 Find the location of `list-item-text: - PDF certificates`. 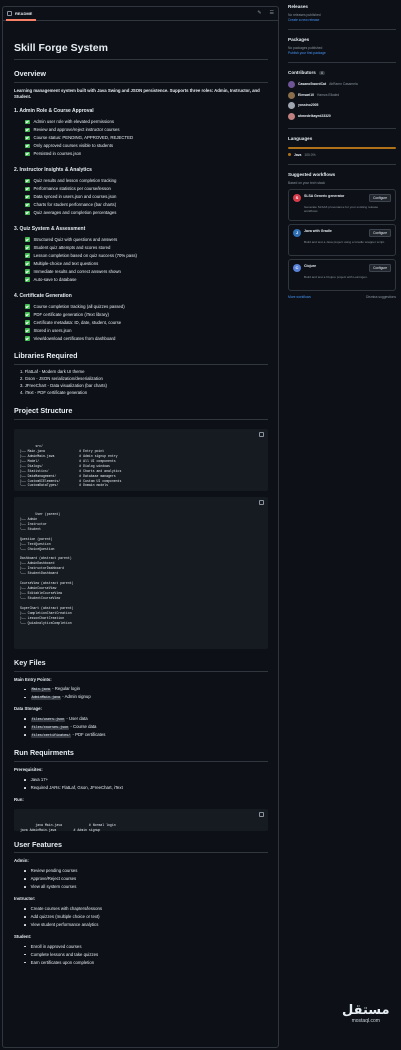

list-item-text: - PDF certificates is located at coordinates (88, 734).